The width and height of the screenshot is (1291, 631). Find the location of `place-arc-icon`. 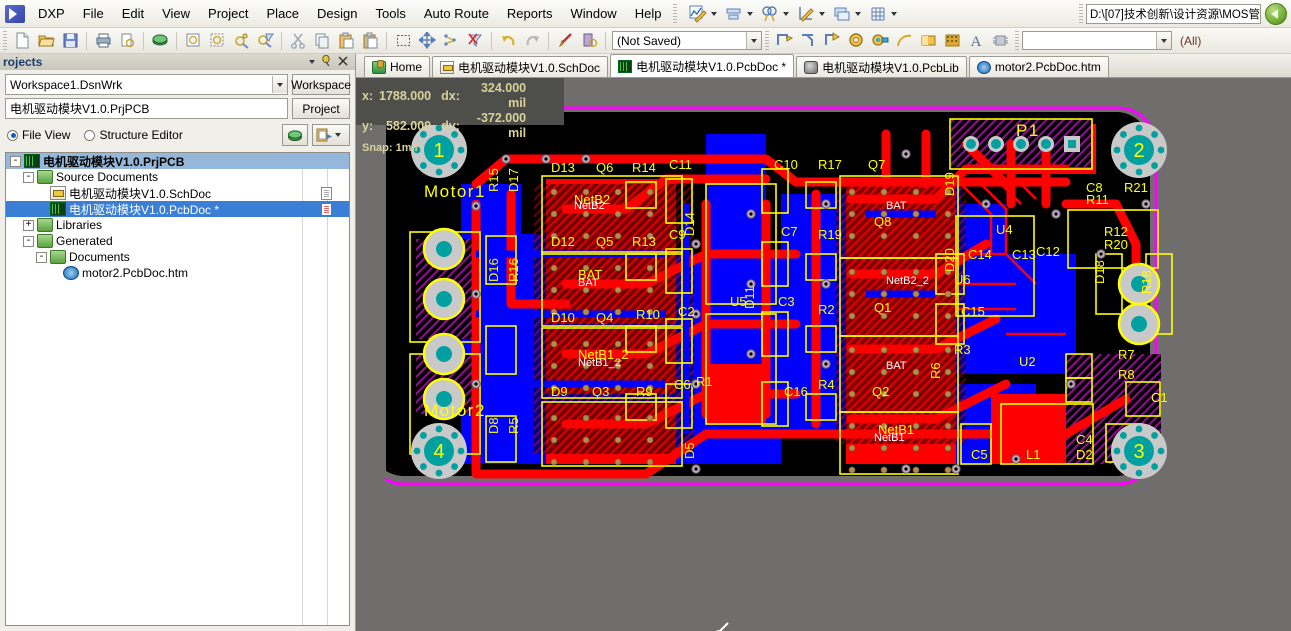

place-arc-icon is located at coordinates (904, 41).